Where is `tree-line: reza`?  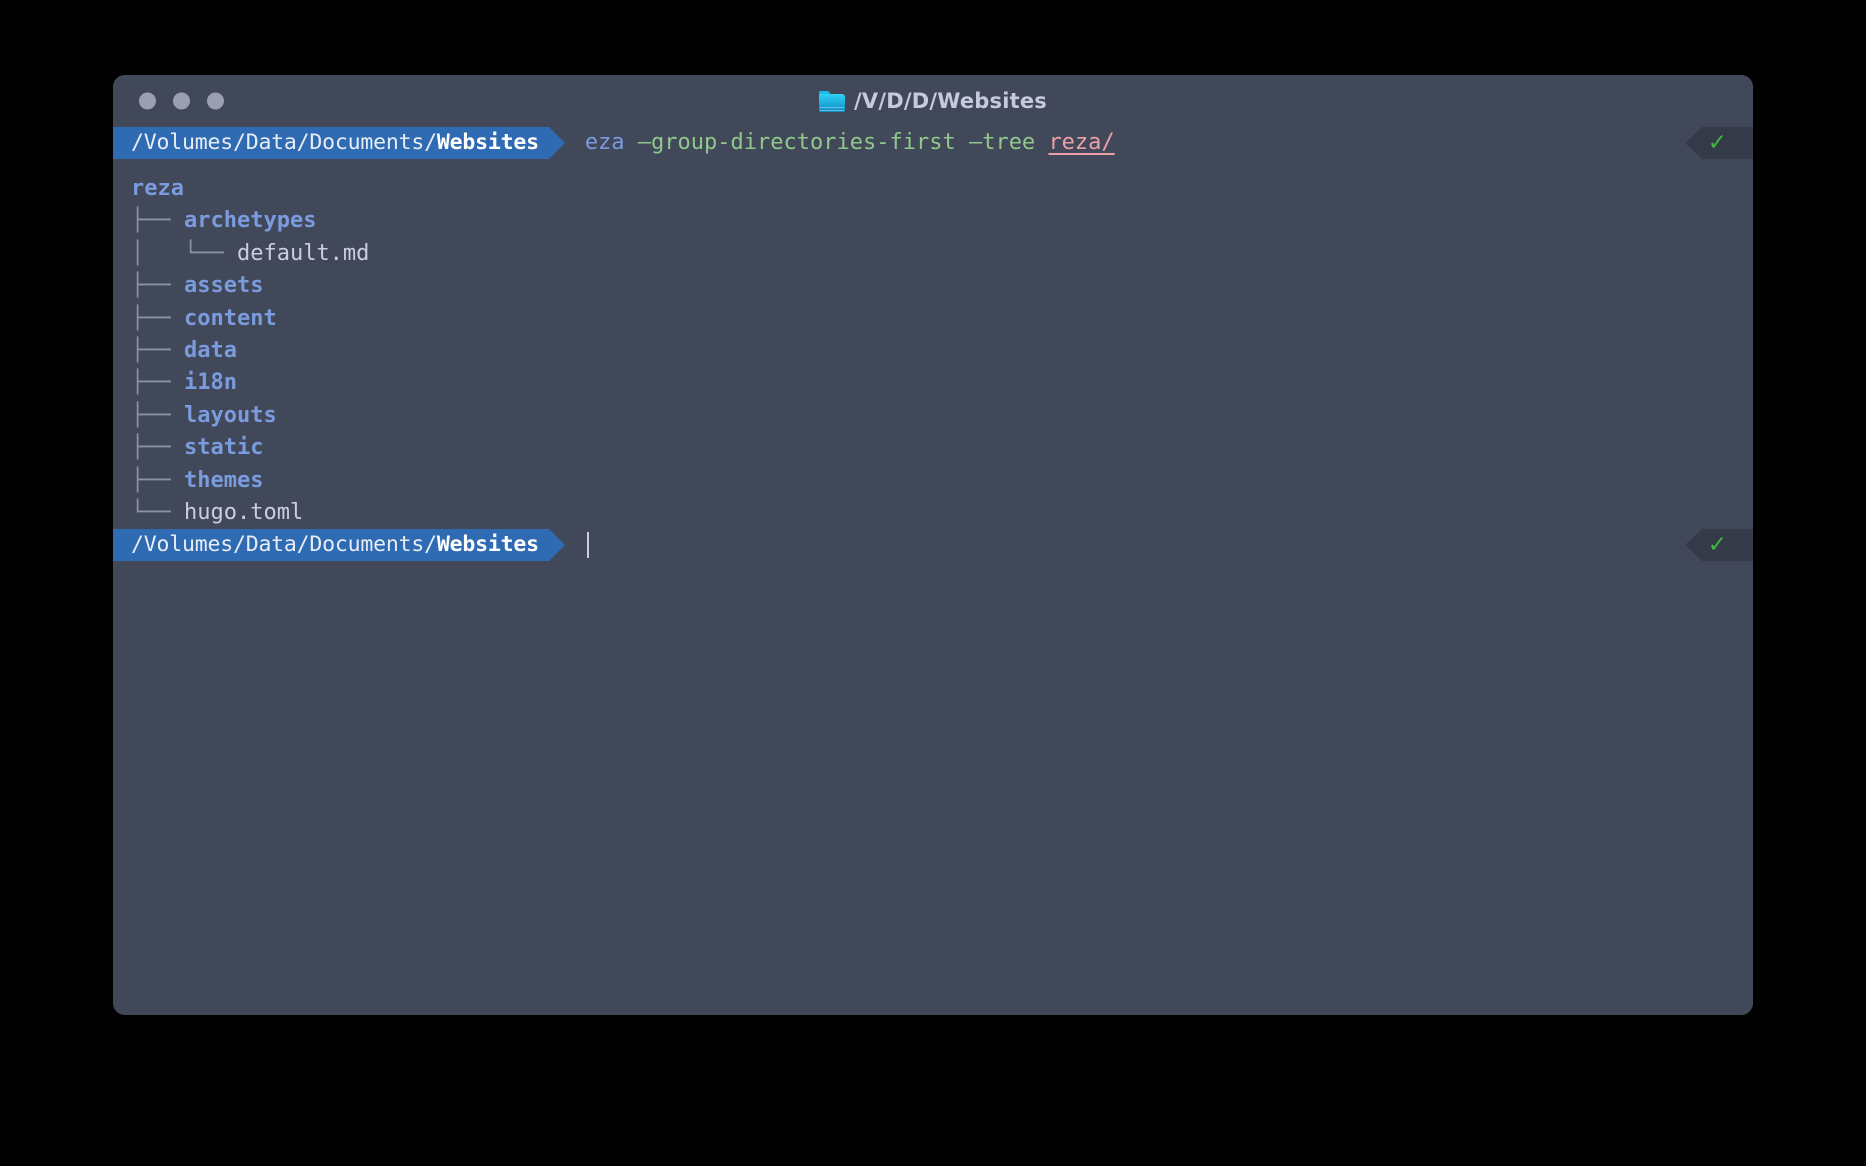
tree-line: reza is located at coordinates (250, 189).